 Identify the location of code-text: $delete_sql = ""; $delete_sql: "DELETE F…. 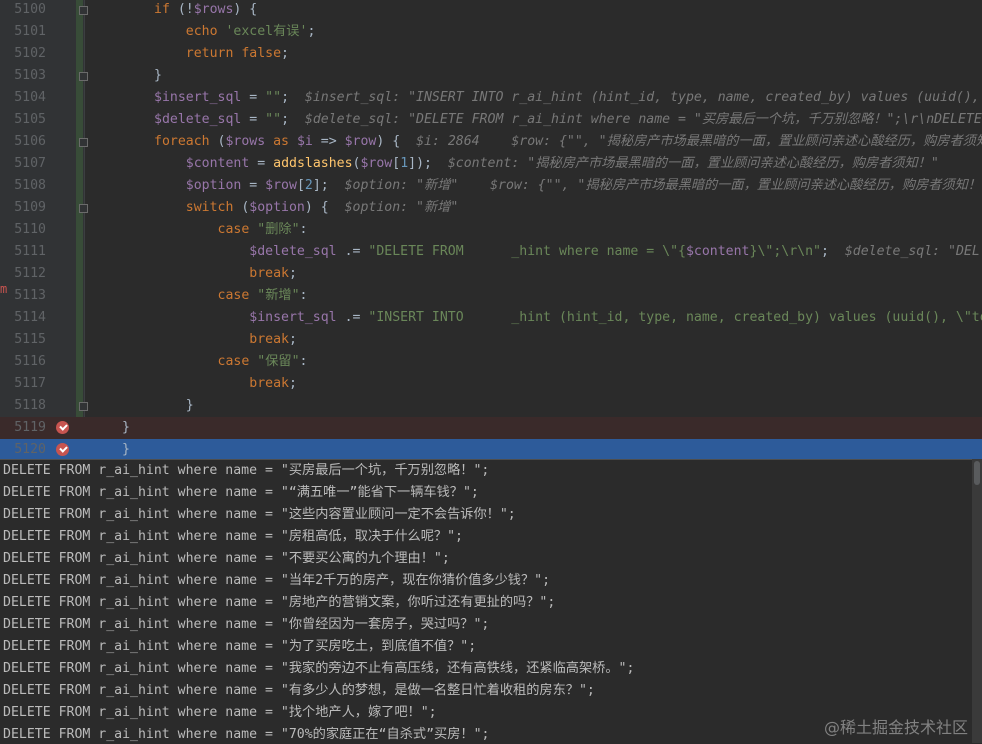
(568, 120).